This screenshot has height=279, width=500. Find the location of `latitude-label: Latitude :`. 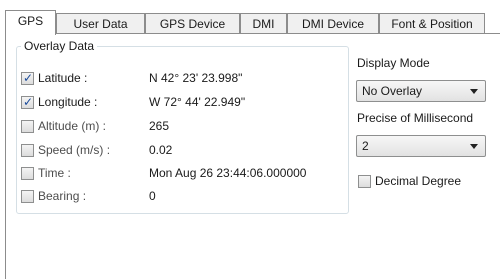

latitude-label: Latitude : is located at coordinates (63, 78).